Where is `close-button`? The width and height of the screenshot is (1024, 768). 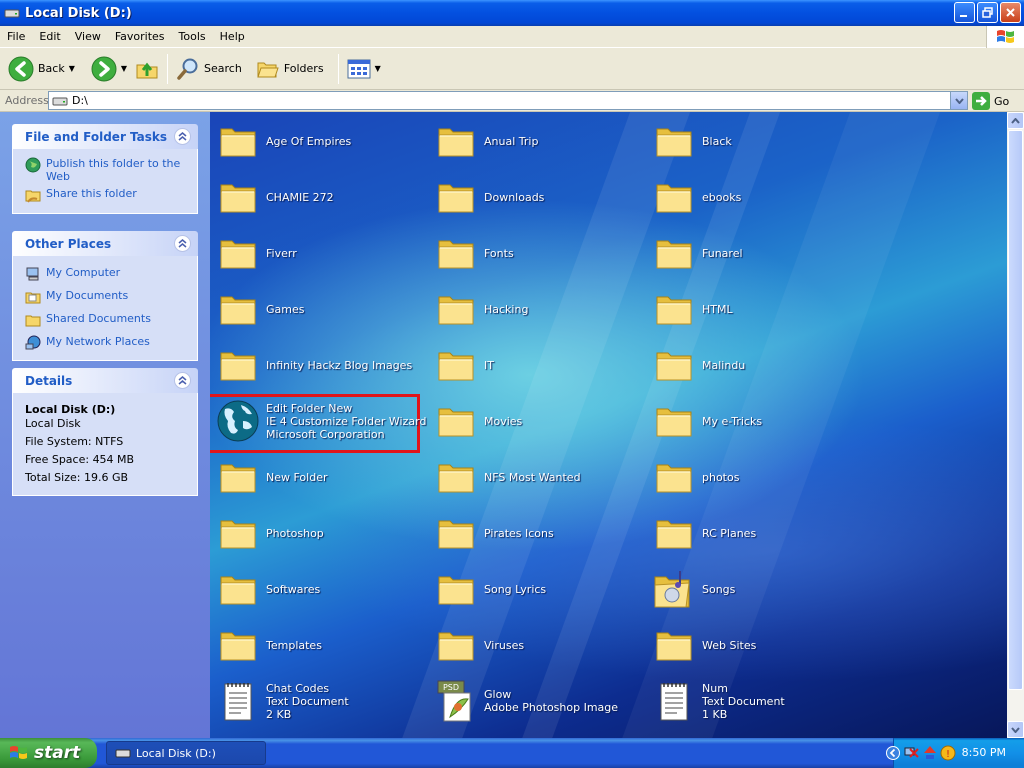 close-button is located at coordinates (1010, 12).